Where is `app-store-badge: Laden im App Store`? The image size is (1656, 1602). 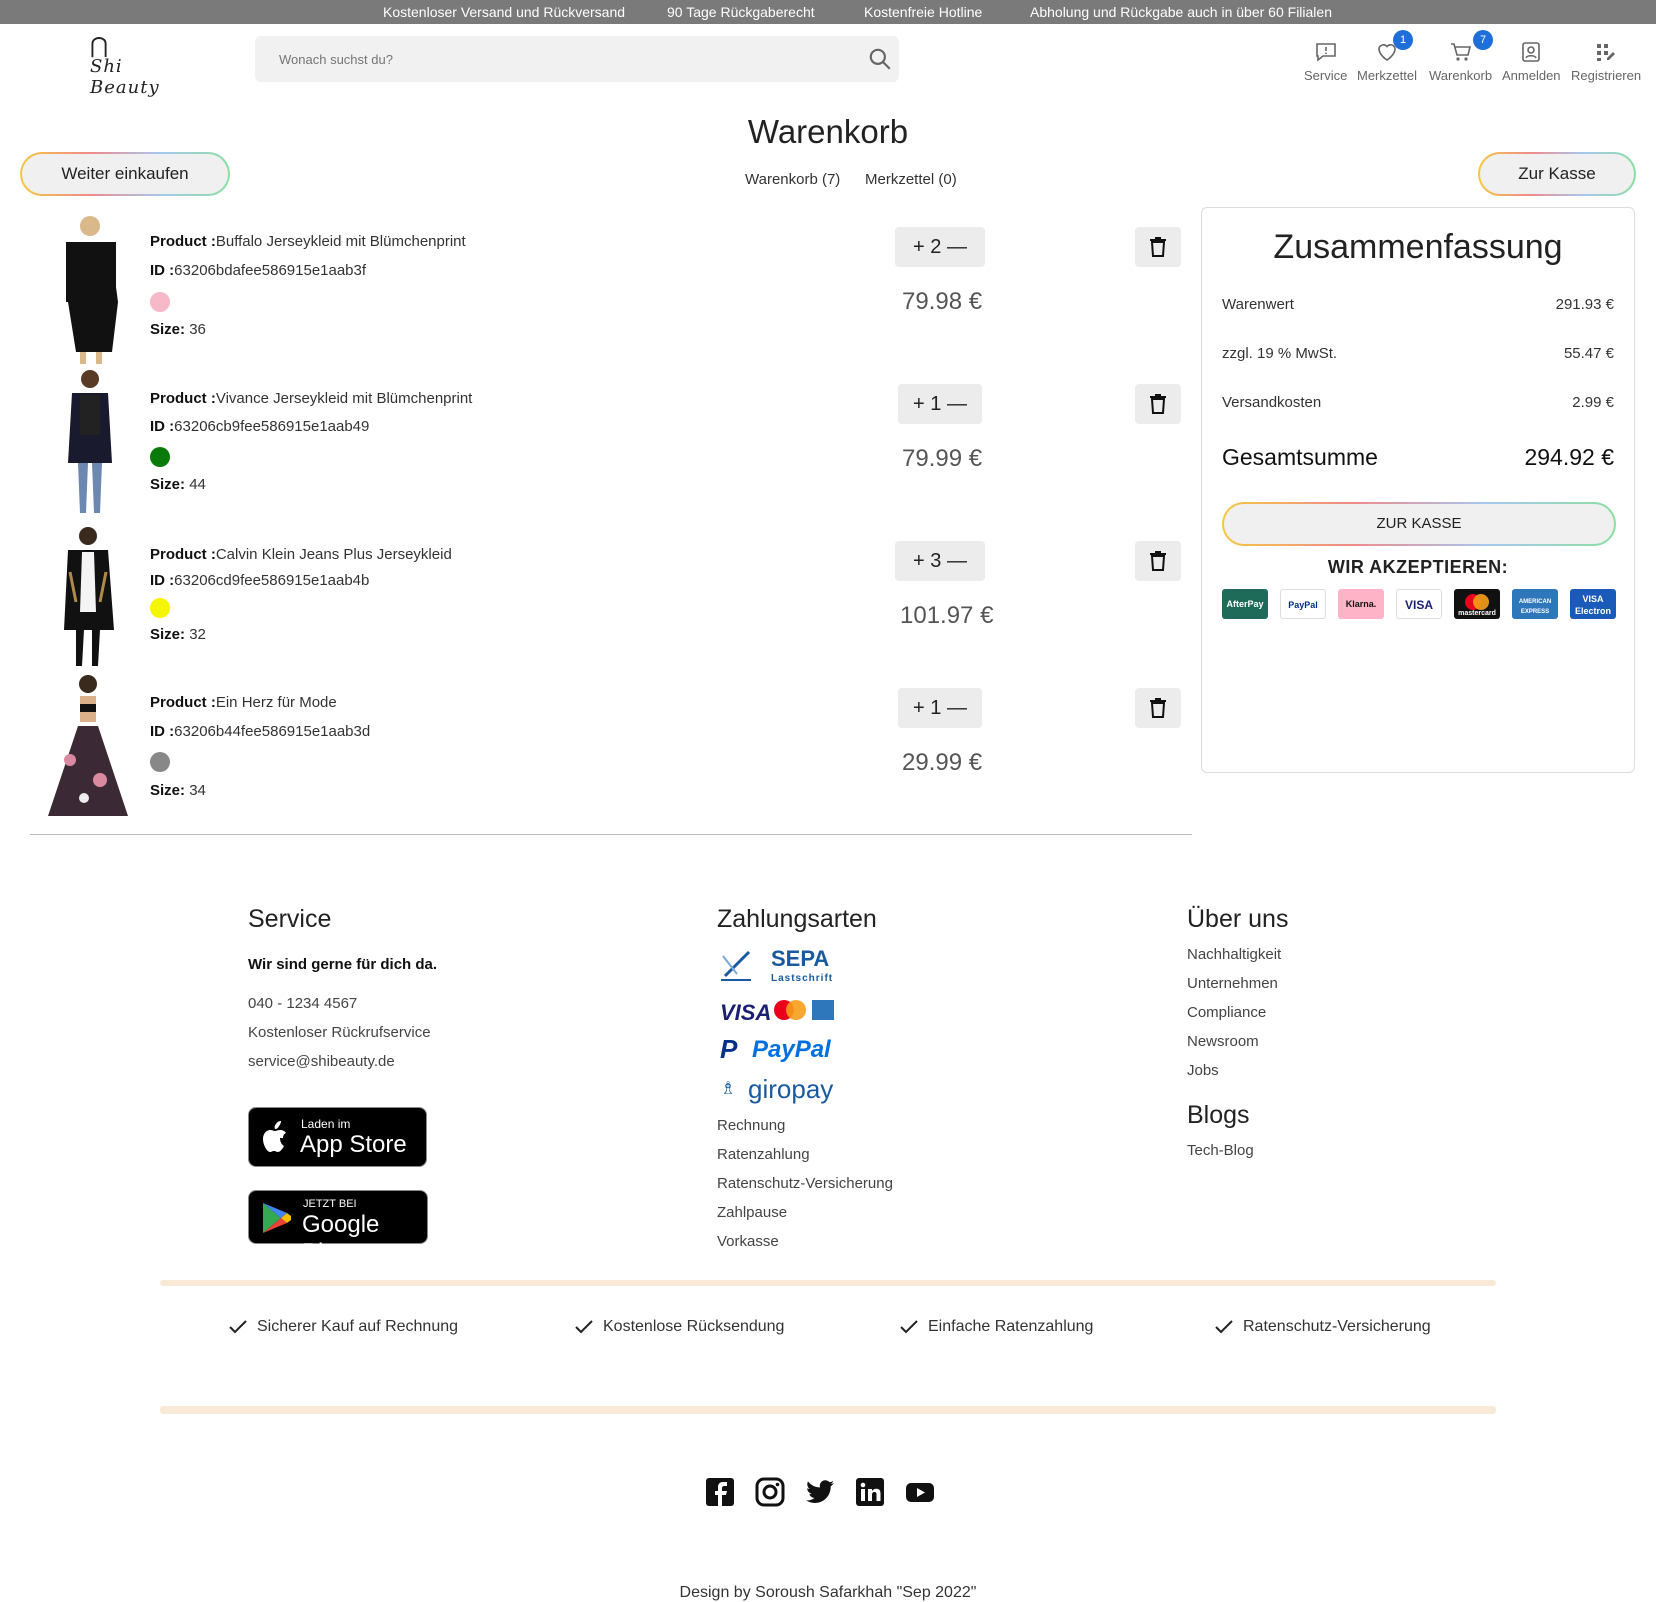 app-store-badge: Laden im App Store is located at coordinates (337, 1137).